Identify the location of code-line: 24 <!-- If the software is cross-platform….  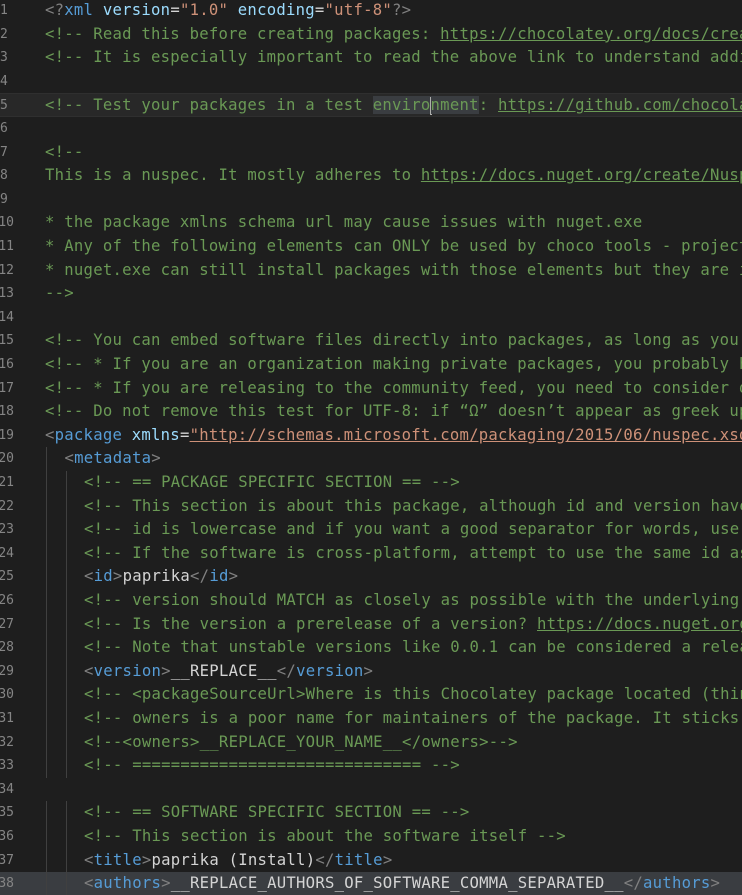
(371, 553).